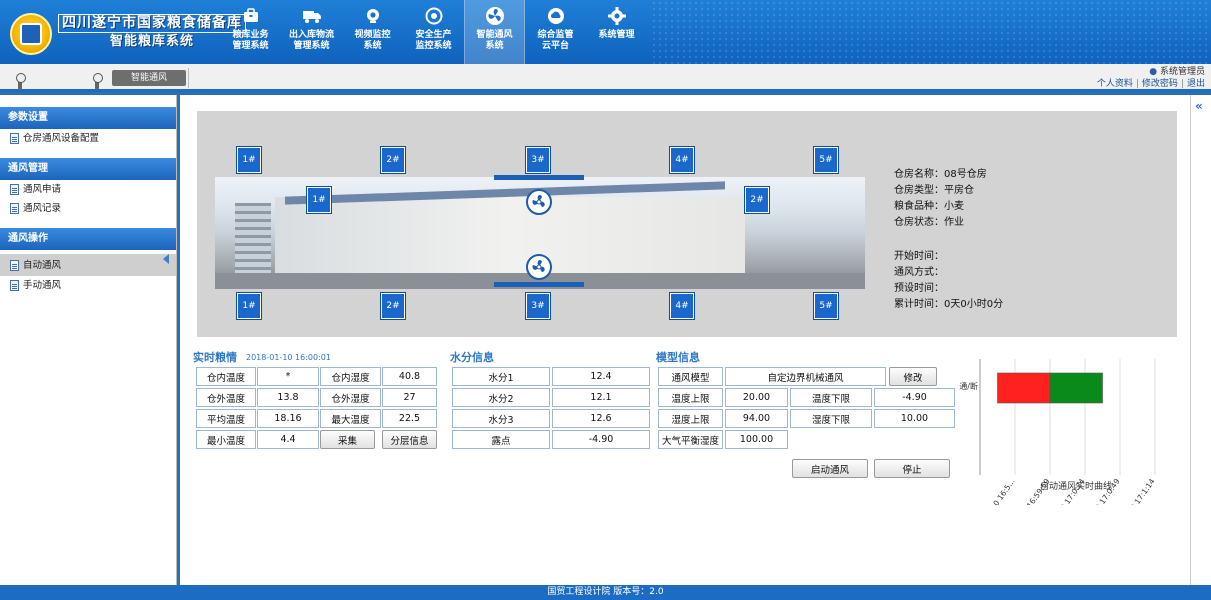 This screenshot has height=600, width=1211. I want to click on briefcase-icon, so click(251, 16).